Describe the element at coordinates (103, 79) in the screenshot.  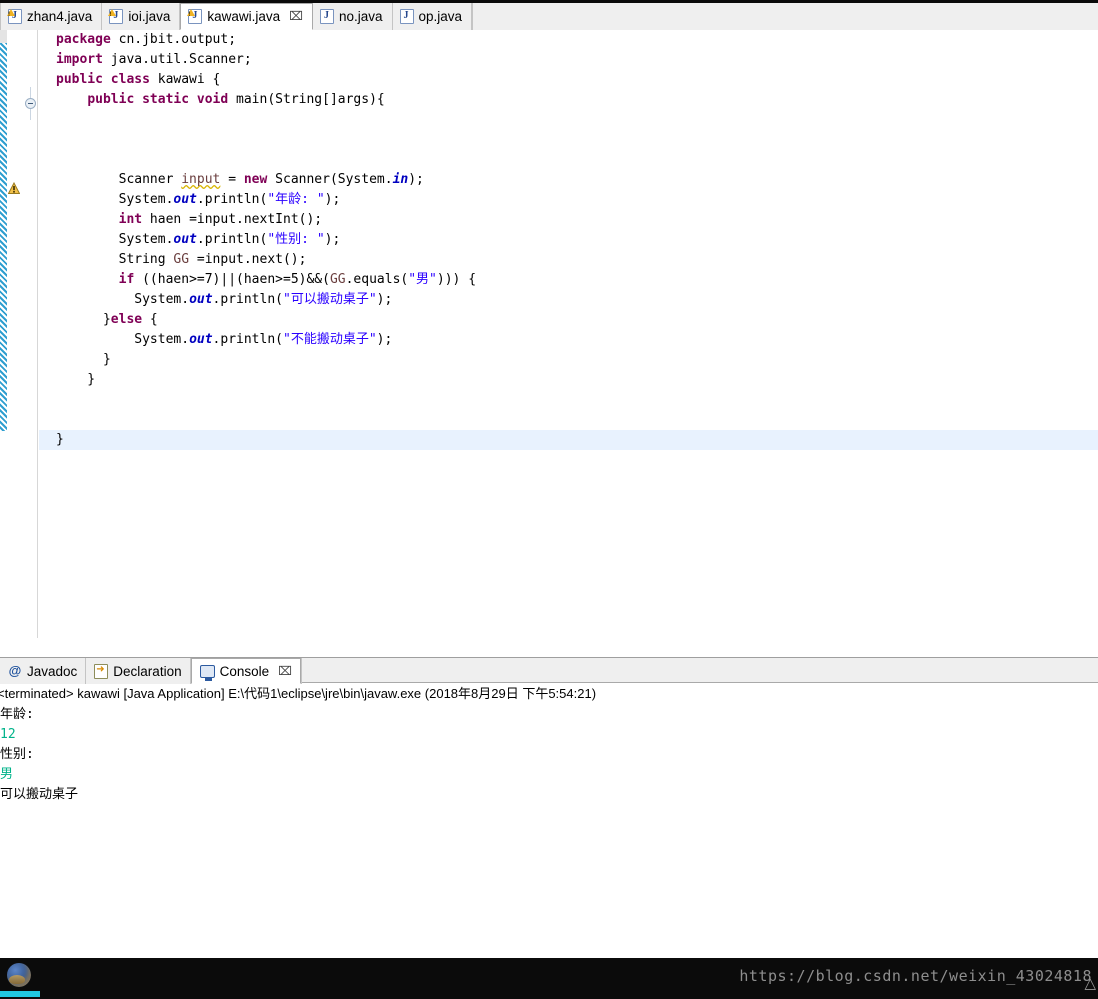
I see `code-token-kw: public class` at that location.